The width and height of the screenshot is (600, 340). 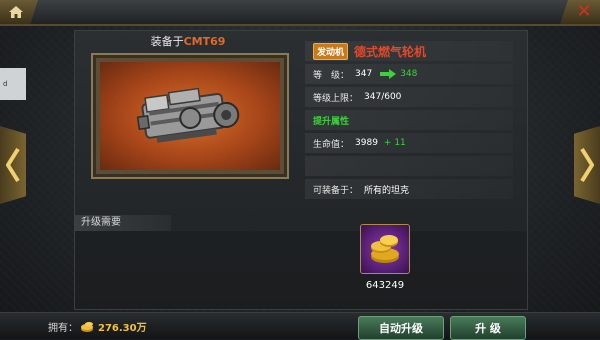 I want to click on owned-label: 拥有：, so click(x=63, y=328).